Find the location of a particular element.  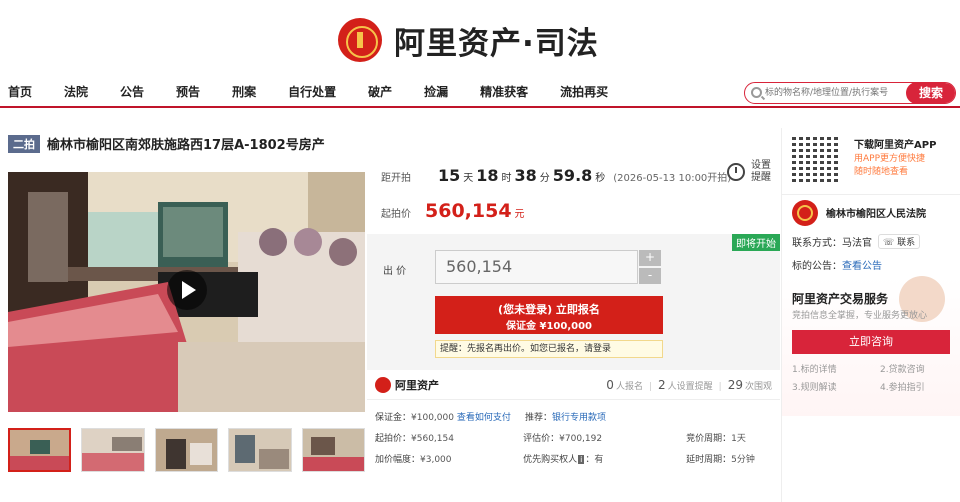

priority-label: 优先购买权人 is located at coordinates (550, 460).